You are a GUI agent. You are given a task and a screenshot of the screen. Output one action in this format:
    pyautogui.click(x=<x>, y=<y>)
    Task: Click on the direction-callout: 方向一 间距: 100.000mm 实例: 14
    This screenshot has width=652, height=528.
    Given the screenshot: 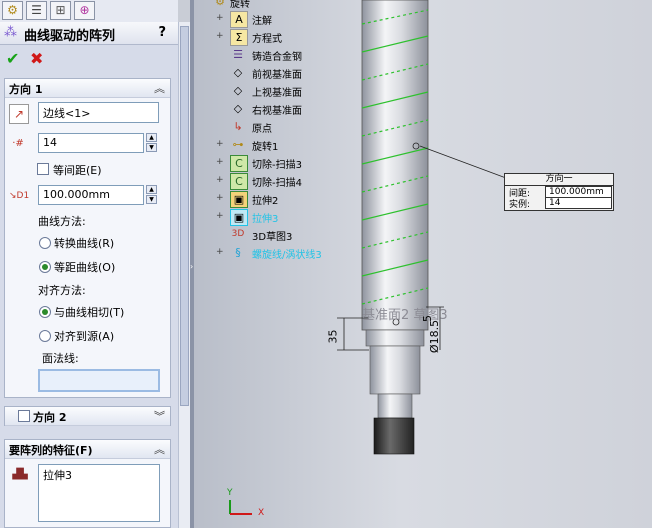 What is the action you would take?
    pyautogui.click(x=559, y=192)
    